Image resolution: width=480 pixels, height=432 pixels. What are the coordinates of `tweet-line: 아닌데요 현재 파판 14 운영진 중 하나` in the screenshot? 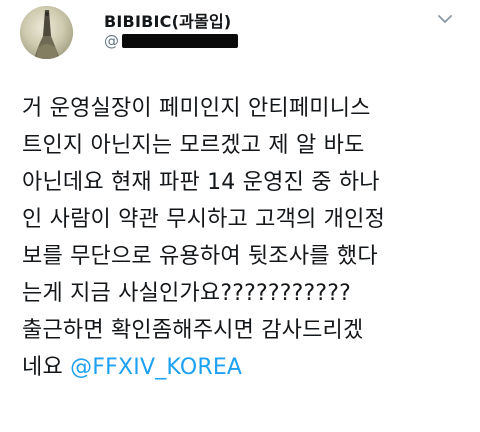 It's located at (201, 182).